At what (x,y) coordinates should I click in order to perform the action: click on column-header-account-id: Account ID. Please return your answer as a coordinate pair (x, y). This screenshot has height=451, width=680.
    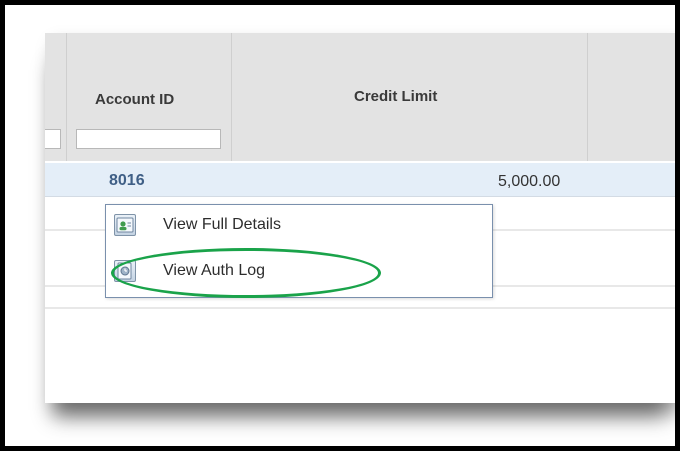
    Looking at the image, I should click on (149, 97).